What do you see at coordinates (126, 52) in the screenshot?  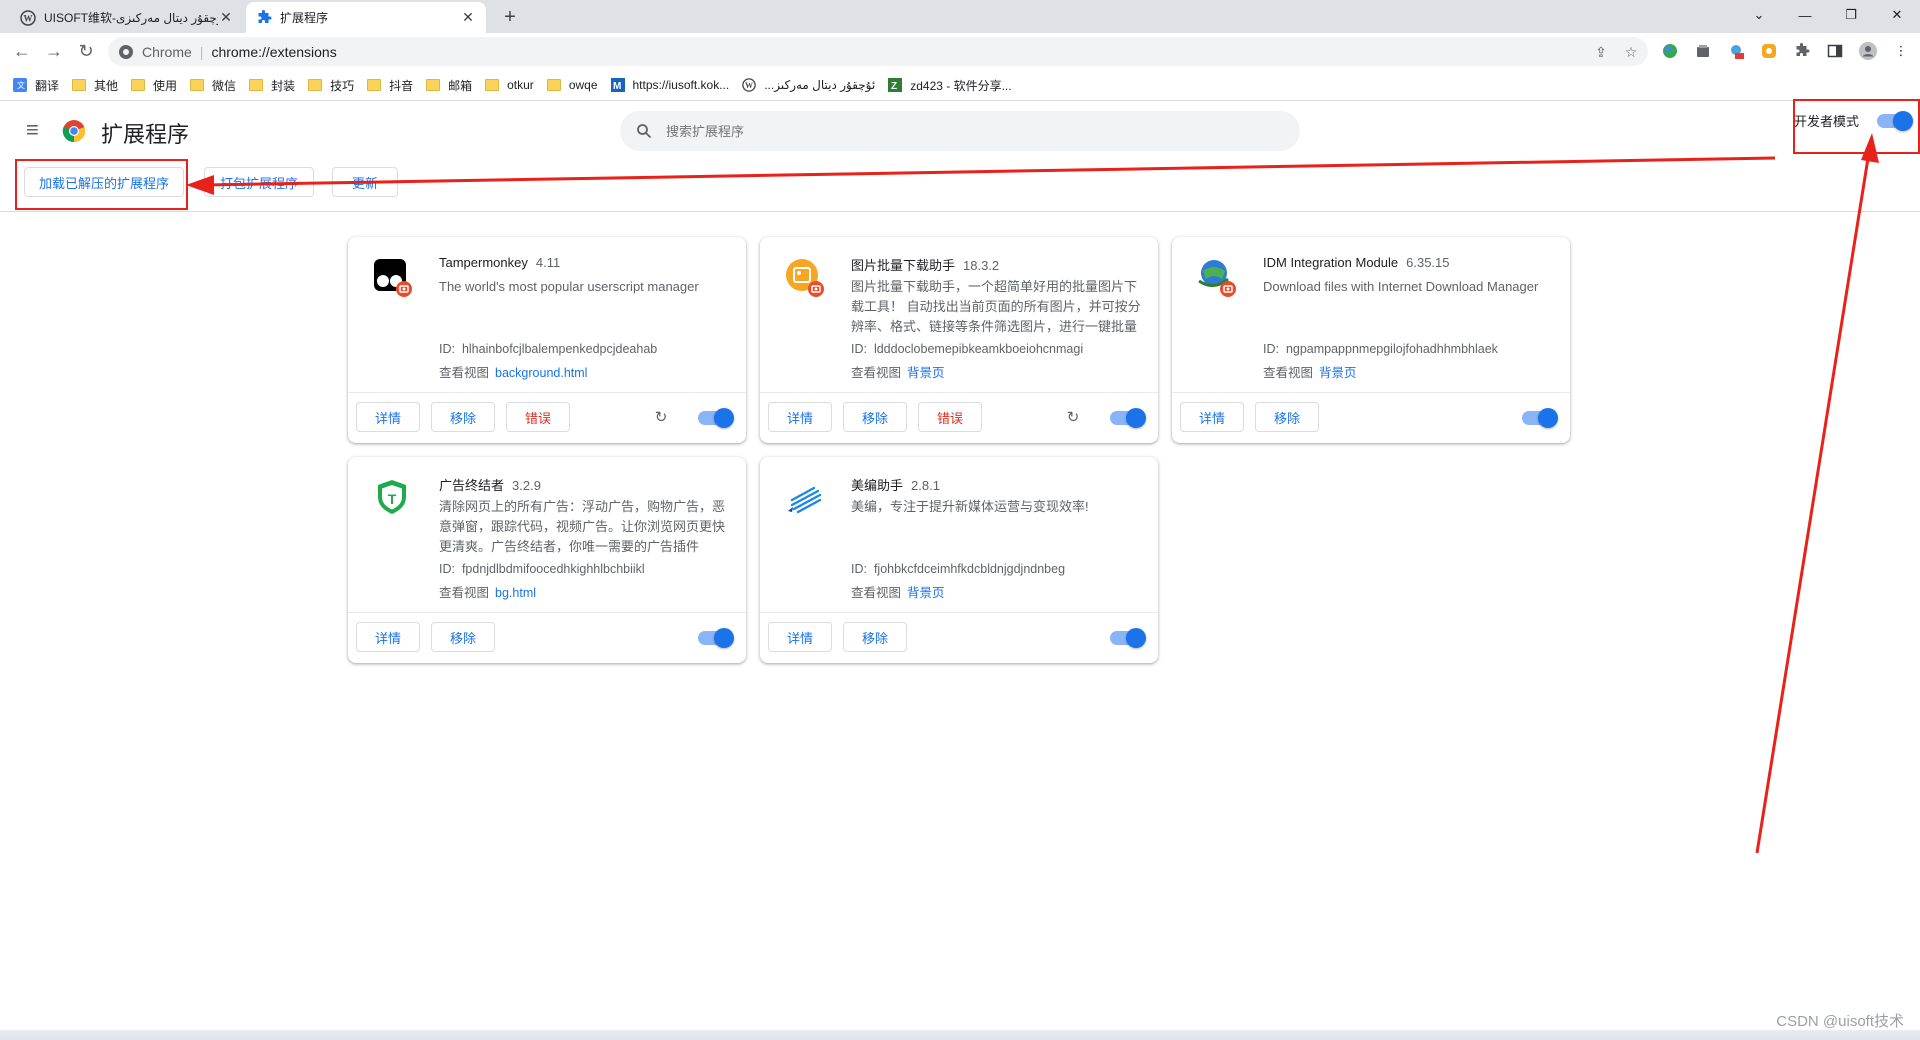 I see `chrome-icon` at bounding box center [126, 52].